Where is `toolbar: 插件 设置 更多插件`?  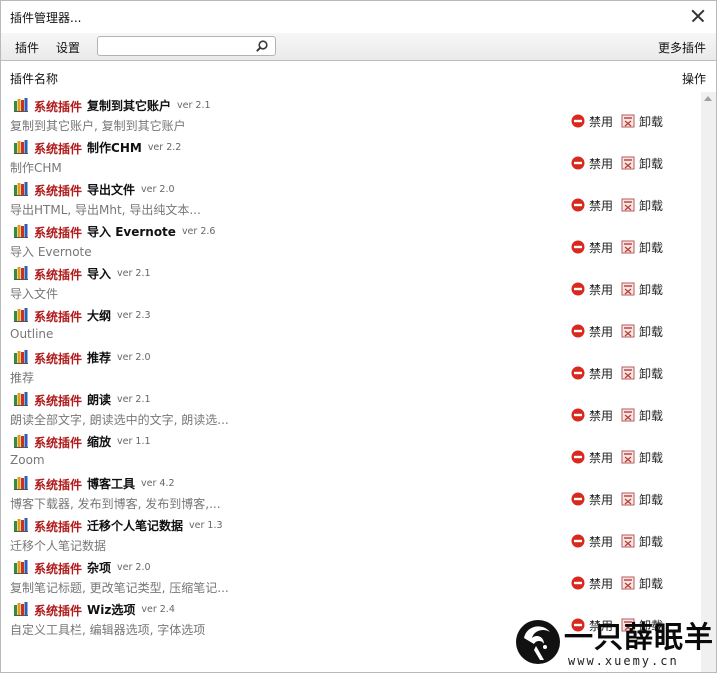
toolbar: 插件 设置 更多插件 is located at coordinates (358, 47).